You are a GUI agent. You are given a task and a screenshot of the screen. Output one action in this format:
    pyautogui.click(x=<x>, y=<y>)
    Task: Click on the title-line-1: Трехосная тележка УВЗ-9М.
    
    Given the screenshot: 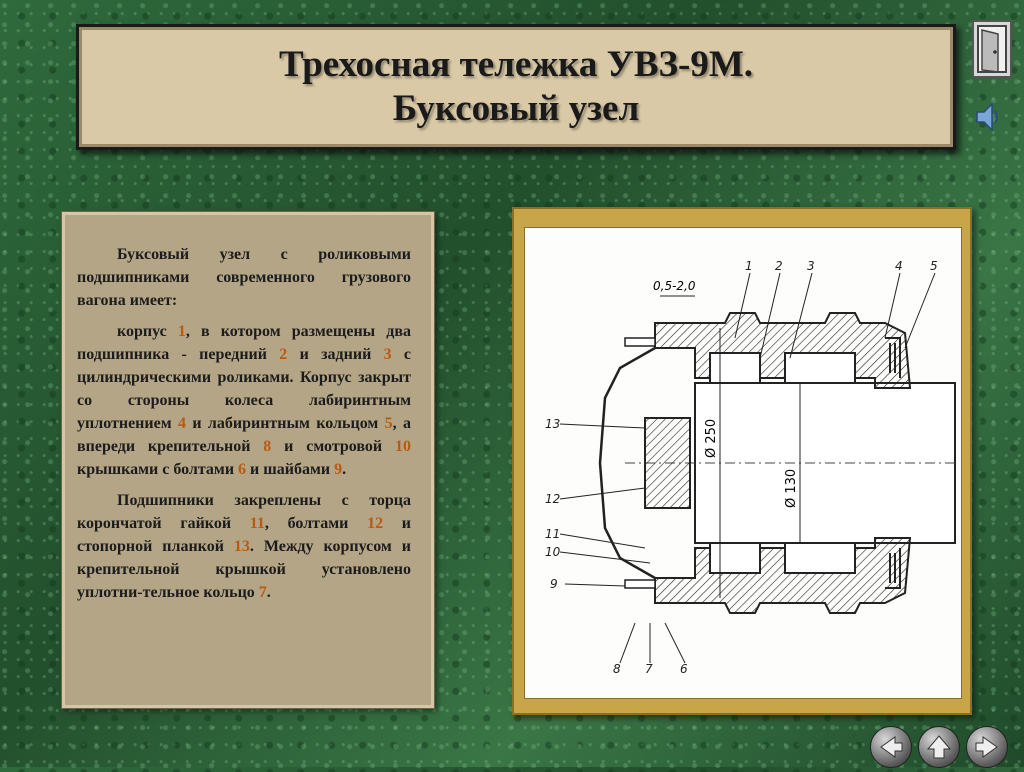 What is the action you would take?
    pyautogui.click(x=516, y=64)
    